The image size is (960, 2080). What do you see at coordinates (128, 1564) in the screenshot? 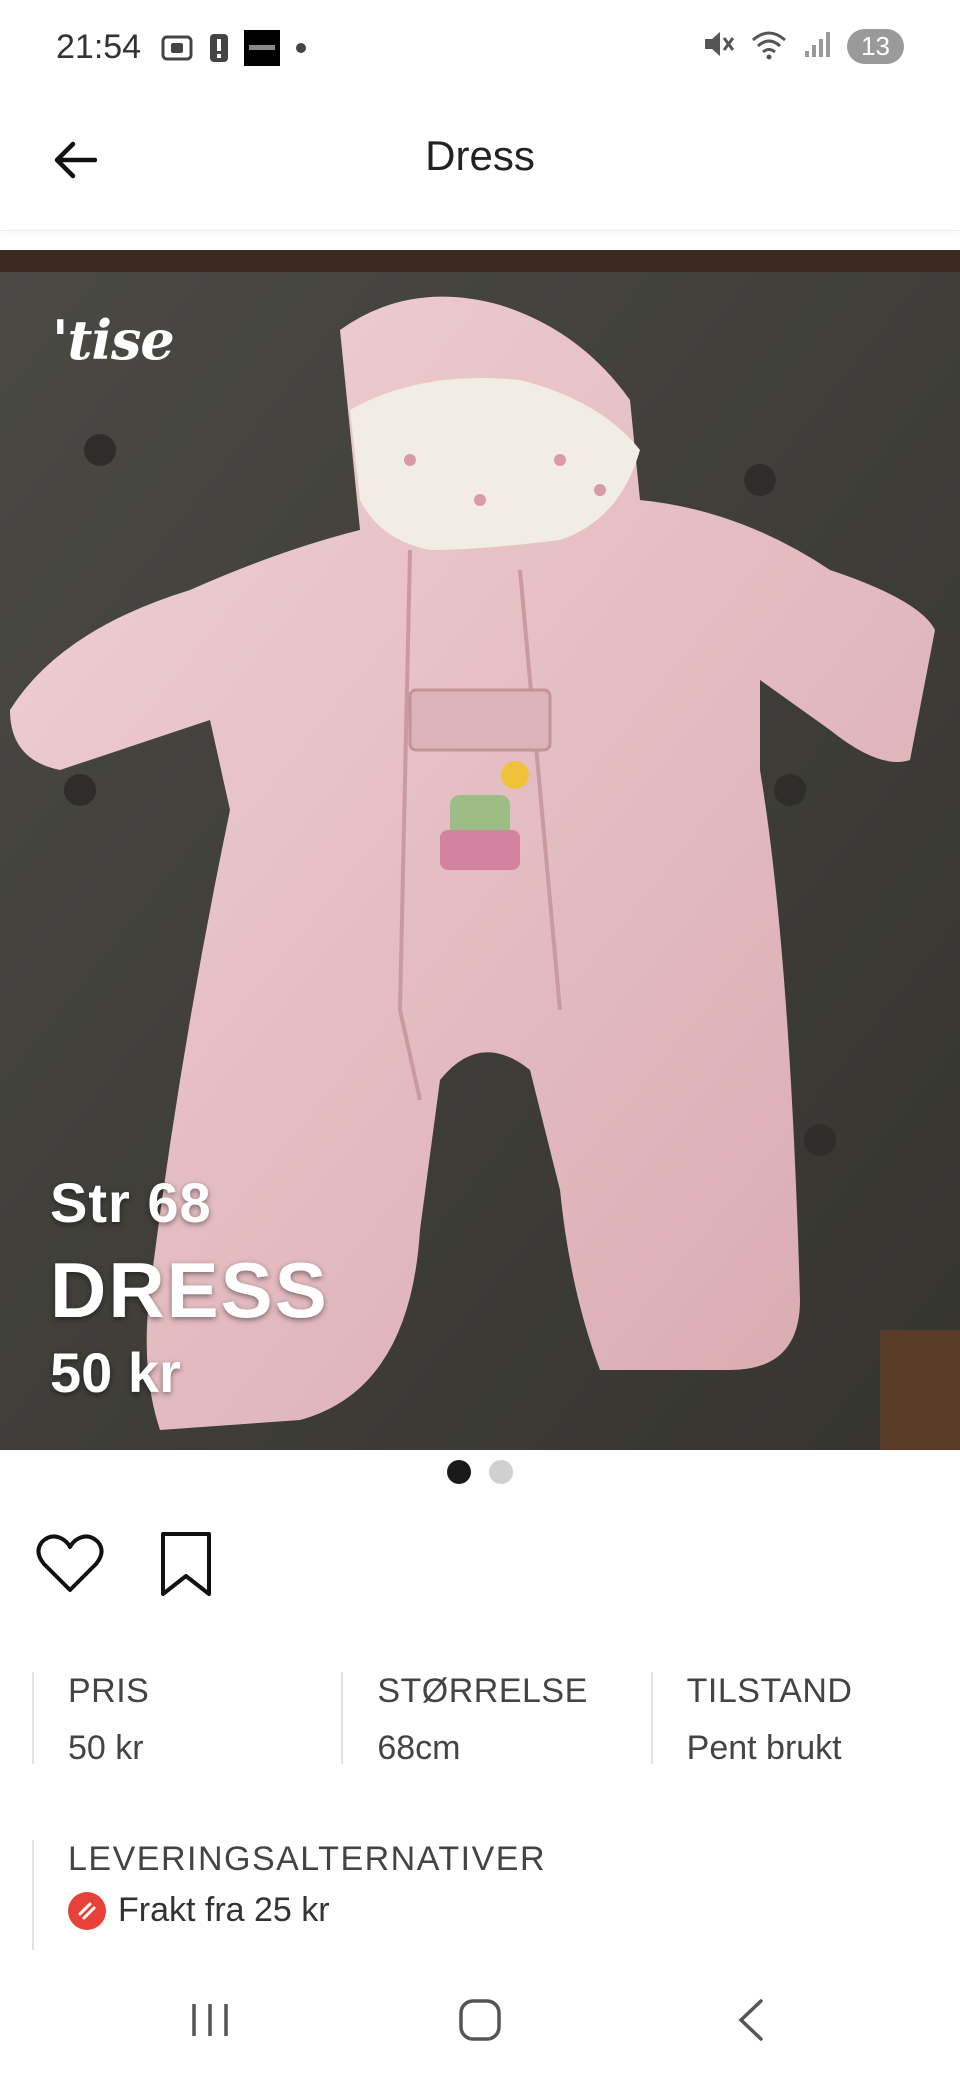
I see `action-buttons` at bounding box center [128, 1564].